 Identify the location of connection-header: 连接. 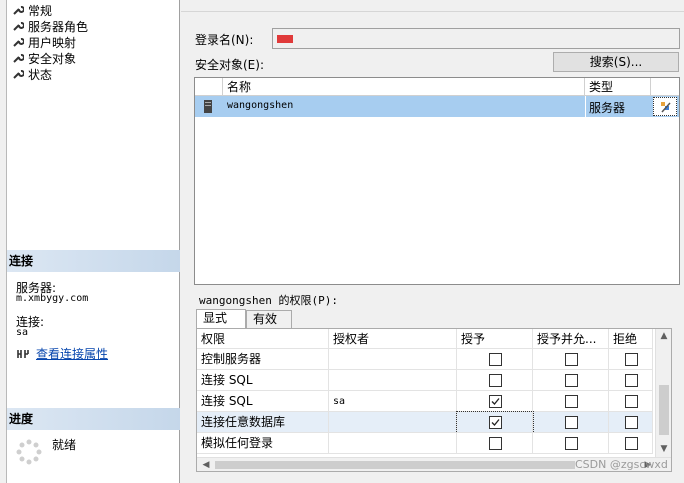
(93, 261).